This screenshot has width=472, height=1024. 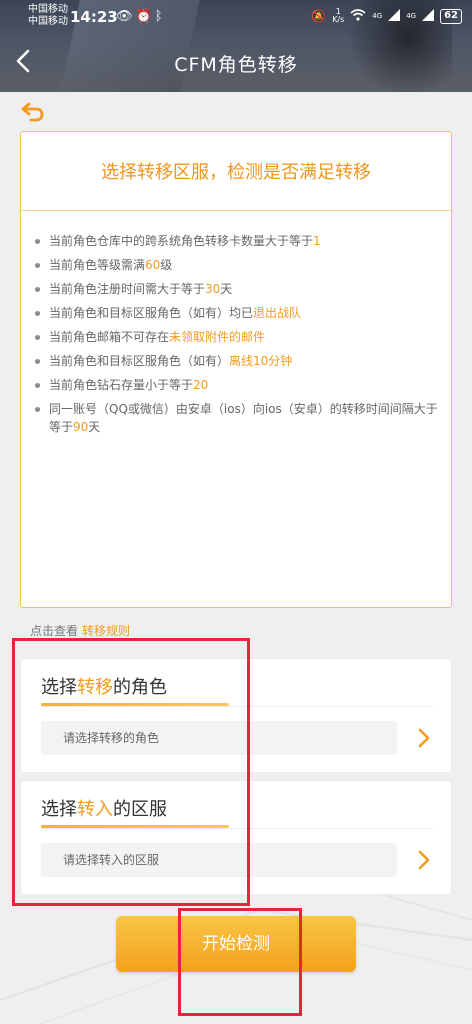 What do you see at coordinates (377, 16) in the screenshot?
I see `network-type-1: 4G` at bounding box center [377, 16].